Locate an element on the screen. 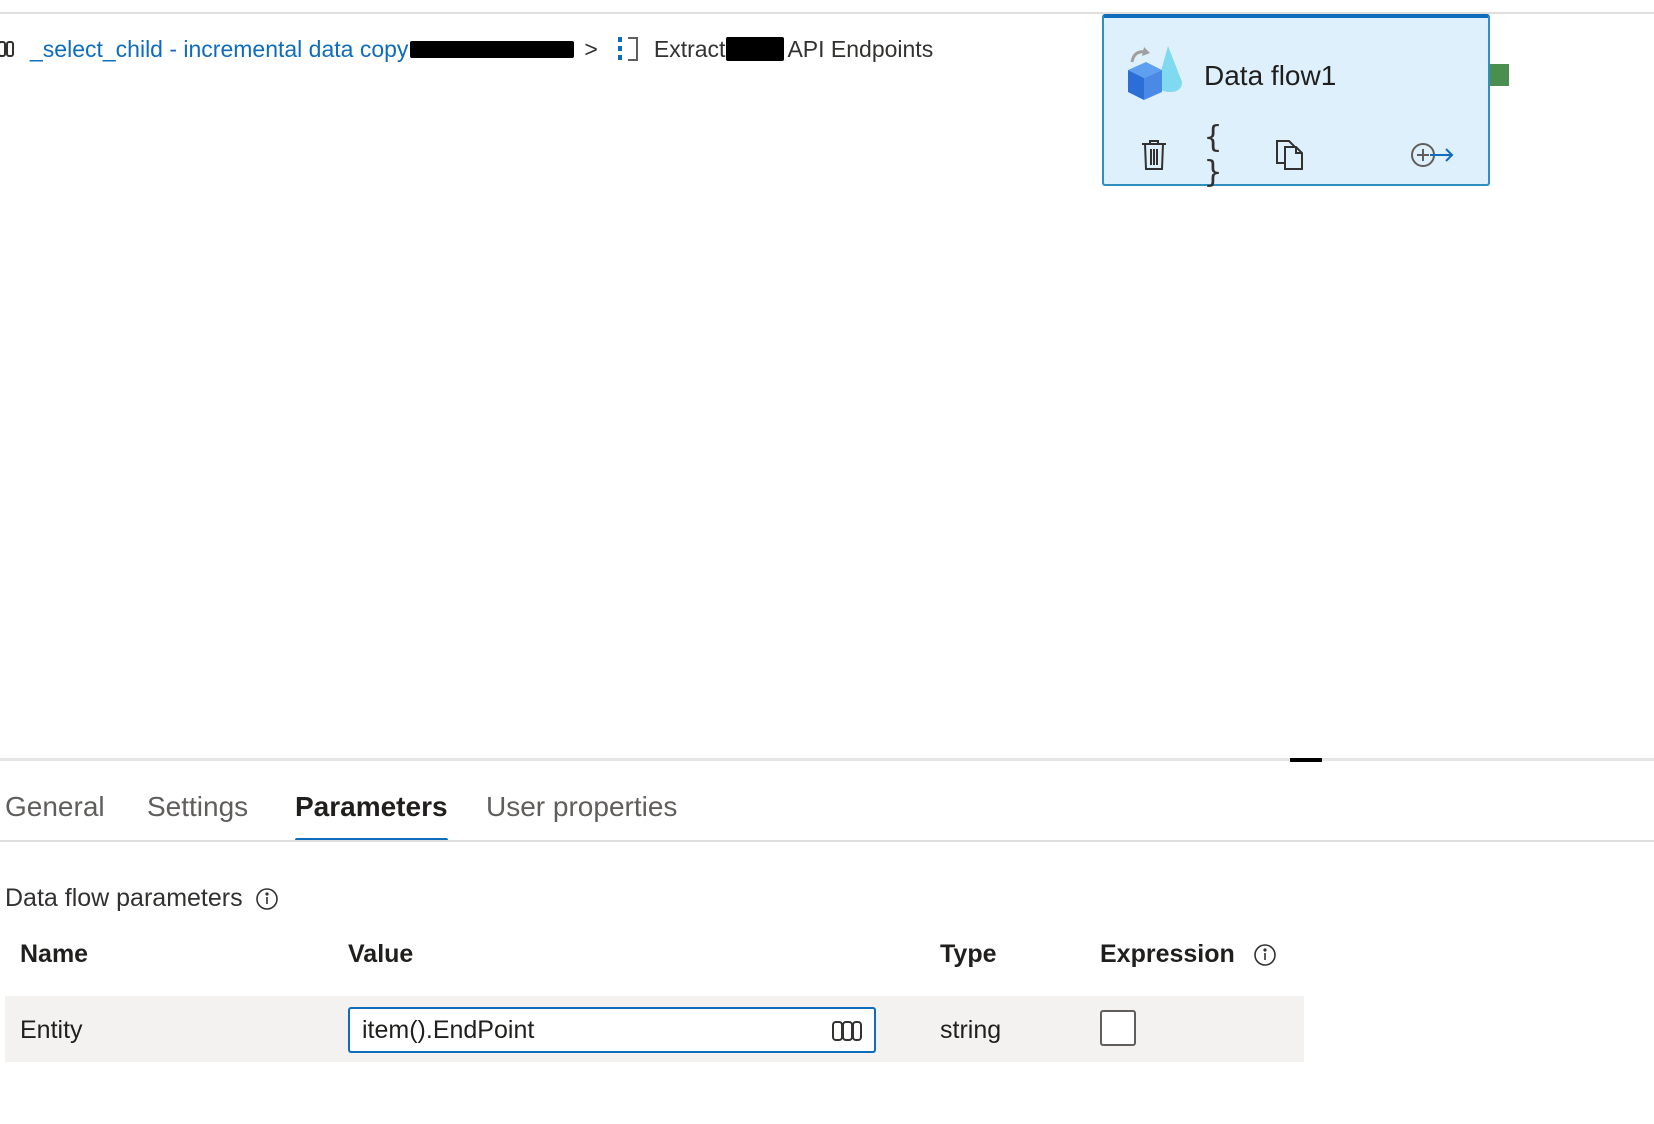 Image resolution: width=1654 pixels, height=1124 pixels. tab-parameters: Parameters is located at coordinates (371, 814).